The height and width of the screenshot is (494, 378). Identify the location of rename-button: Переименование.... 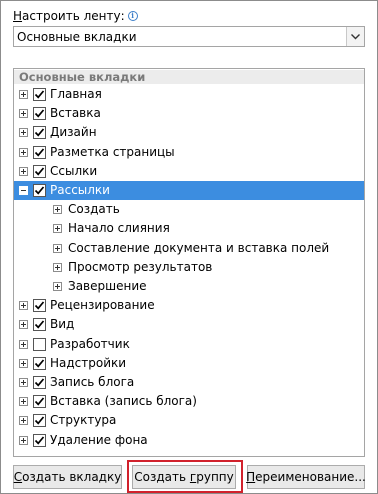
(306, 477).